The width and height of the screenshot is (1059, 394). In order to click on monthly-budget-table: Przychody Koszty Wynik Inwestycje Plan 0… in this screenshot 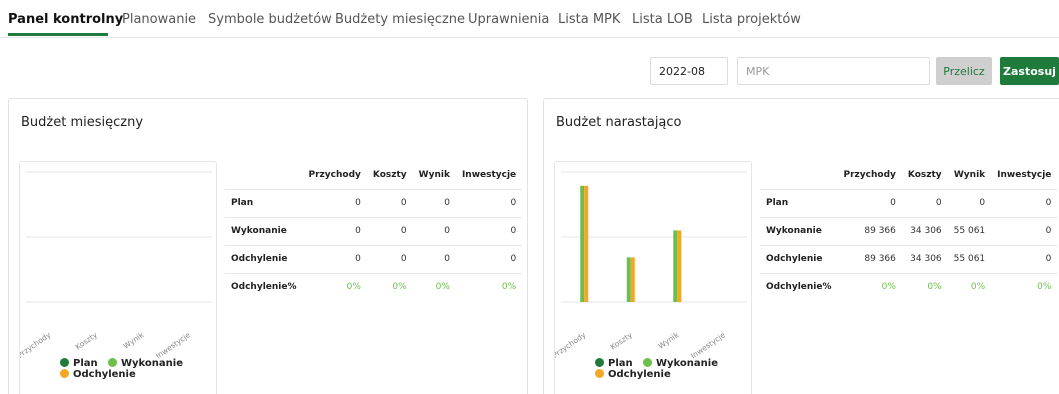, I will do `click(374, 231)`.